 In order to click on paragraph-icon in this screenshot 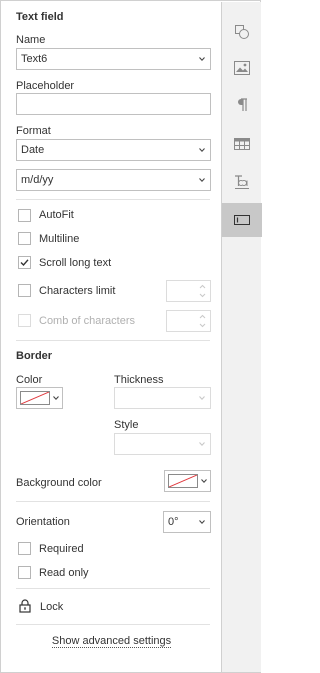, I will do `click(242, 104)`.